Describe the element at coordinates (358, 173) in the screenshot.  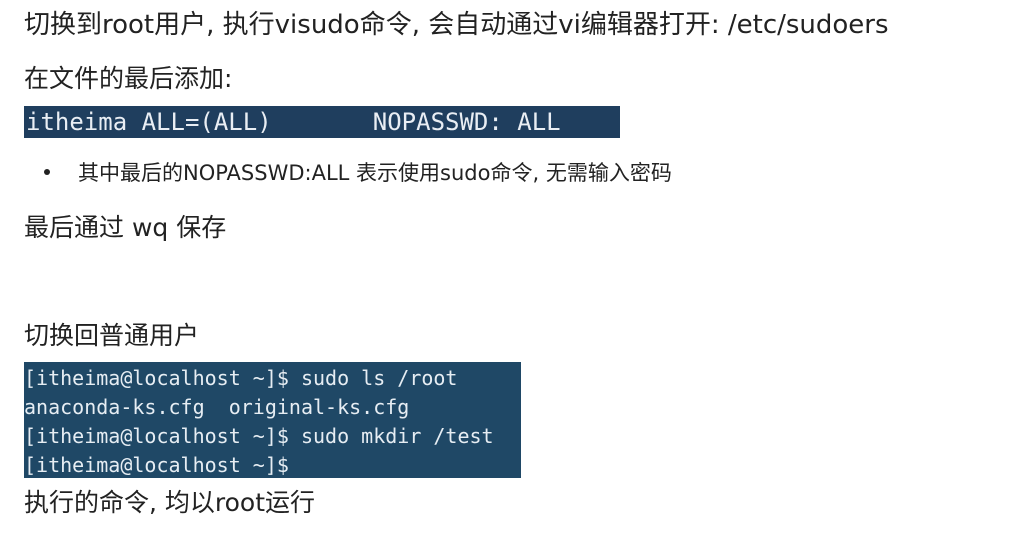
I see `bullet-note-row: 其中最后的NOPASSWD:ALL 表示使用sudo命令, 无需输入密码` at that location.